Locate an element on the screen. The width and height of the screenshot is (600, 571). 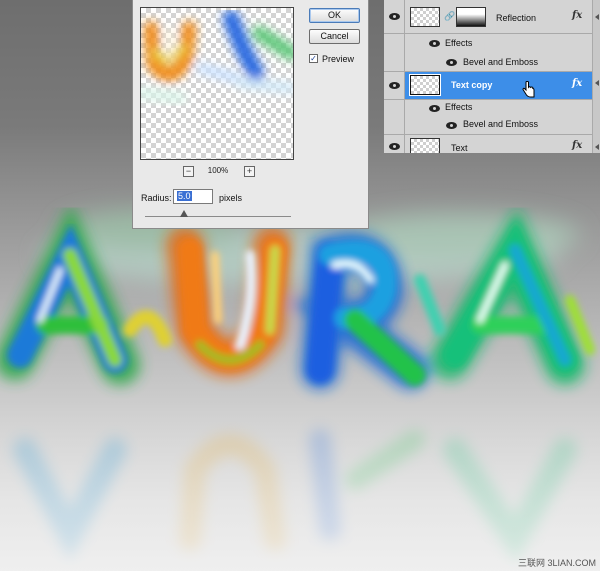
cancel-button: Cancel is located at coordinates (334, 36).